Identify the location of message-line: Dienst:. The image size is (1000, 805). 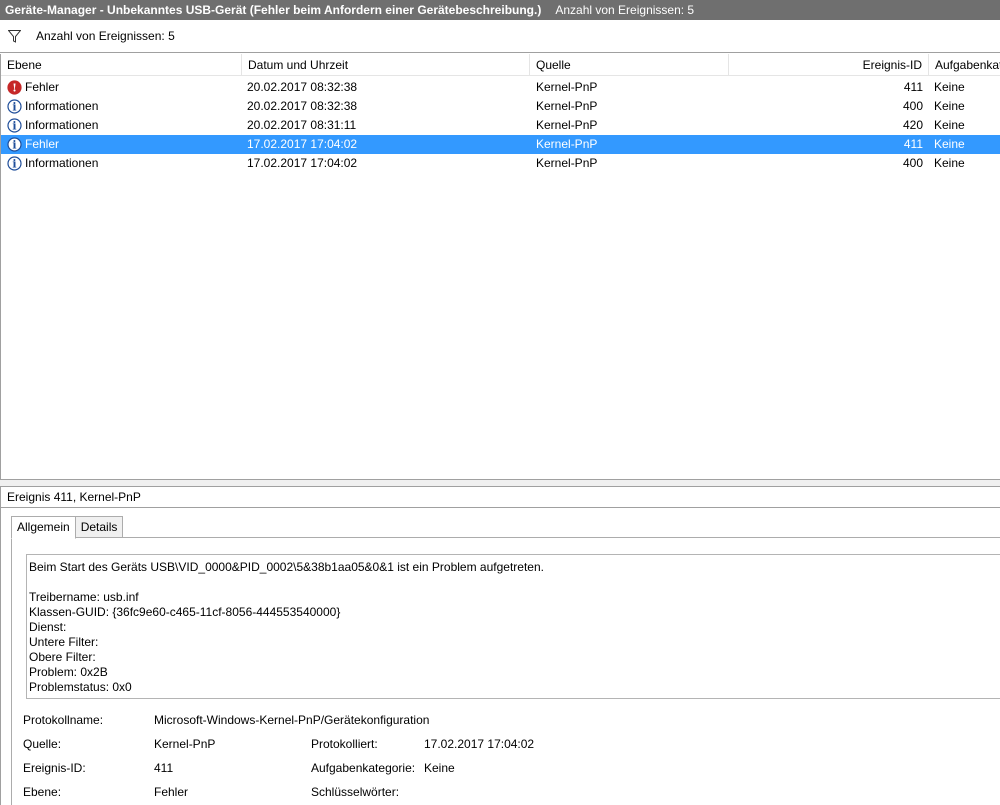
(48, 627).